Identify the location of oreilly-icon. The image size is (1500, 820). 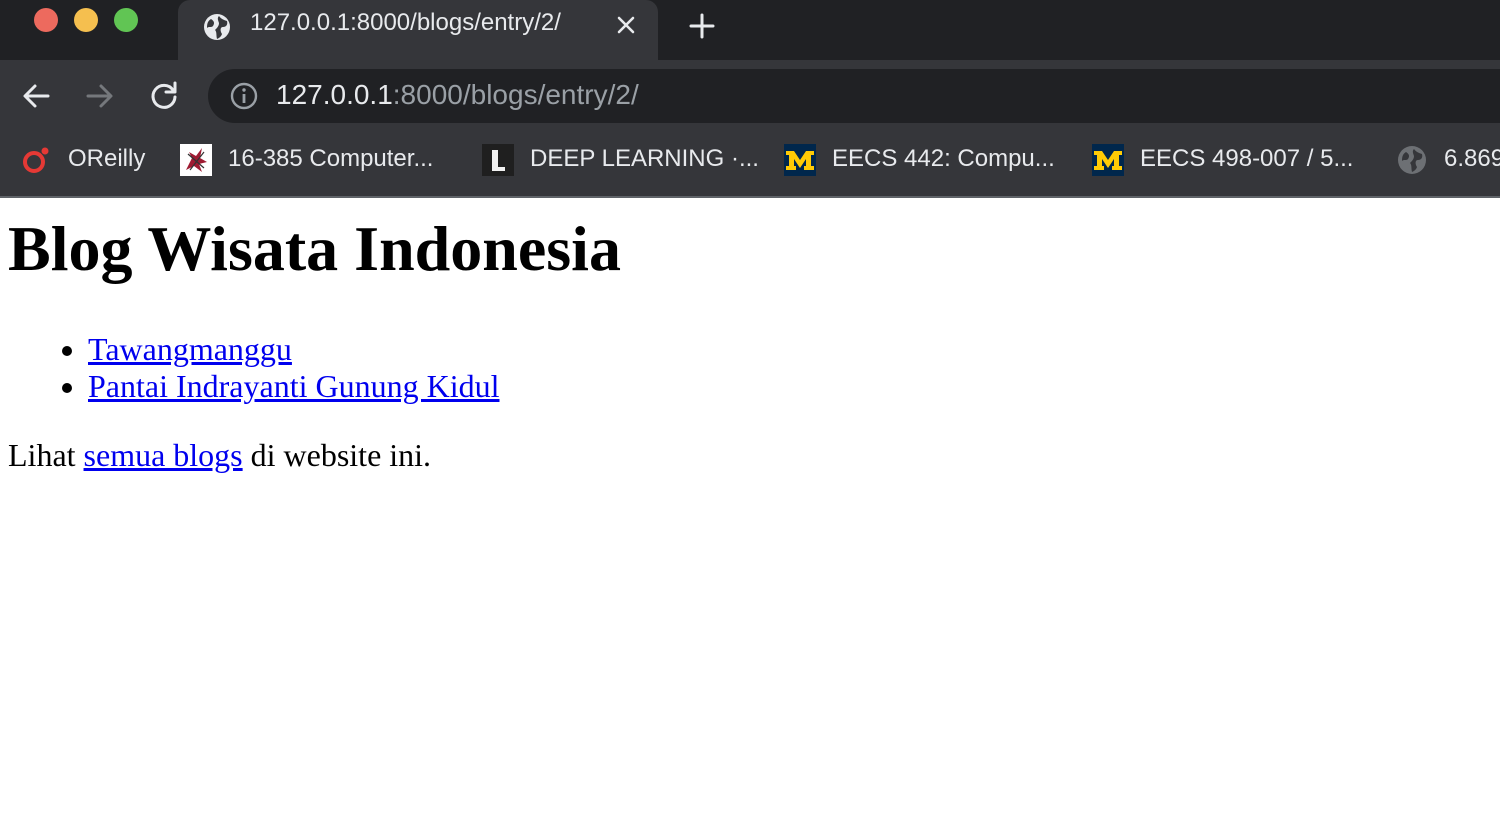
(36, 160).